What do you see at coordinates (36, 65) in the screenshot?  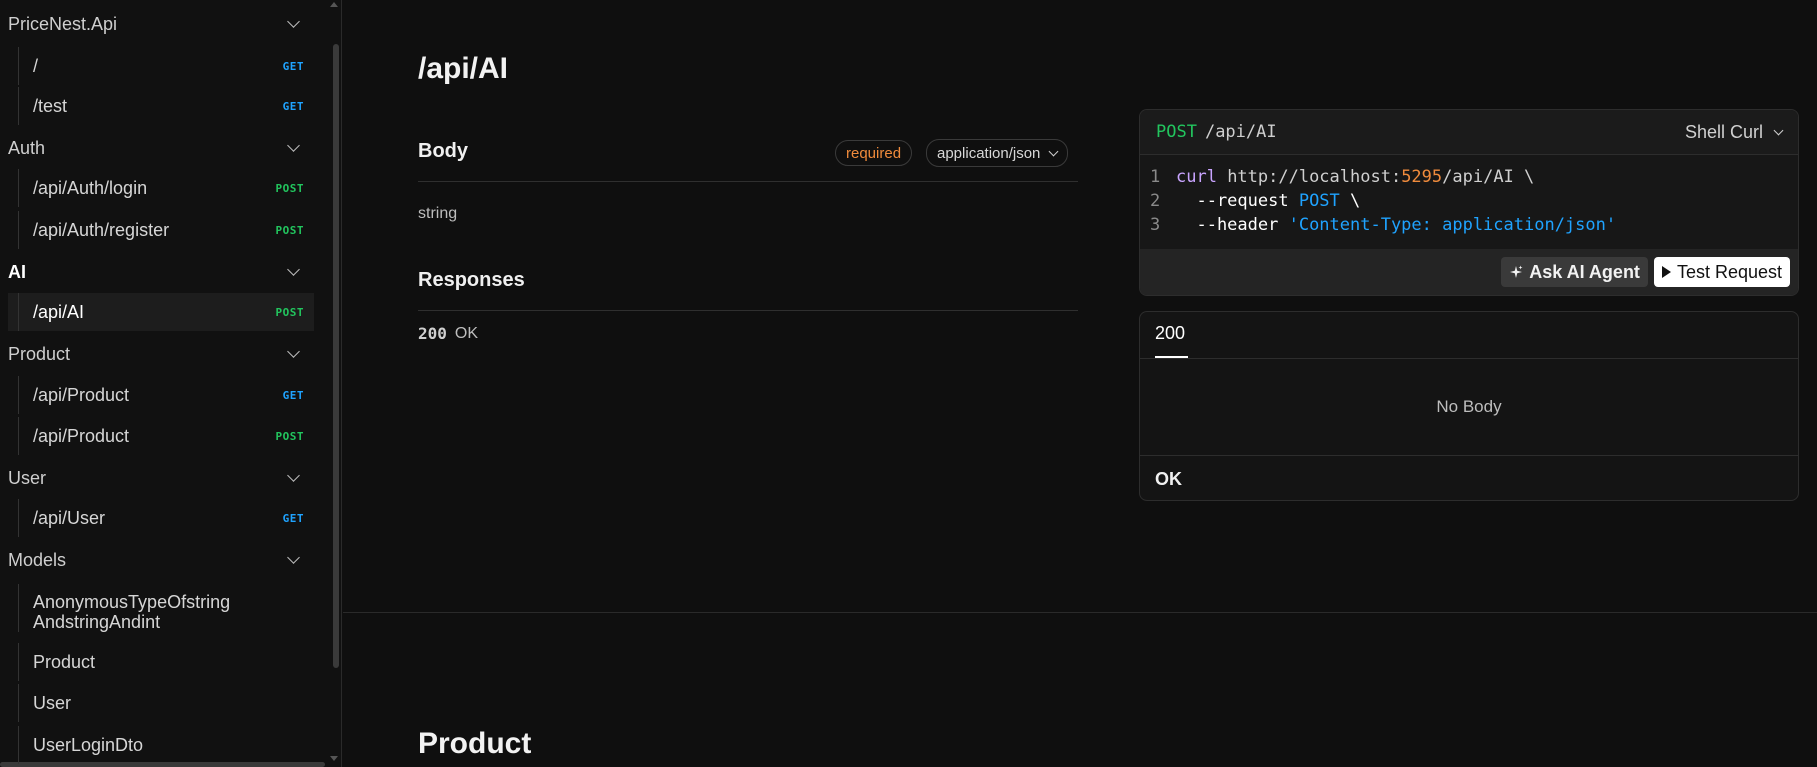 I see `sidebar-item-label: /` at bounding box center [36, 65].